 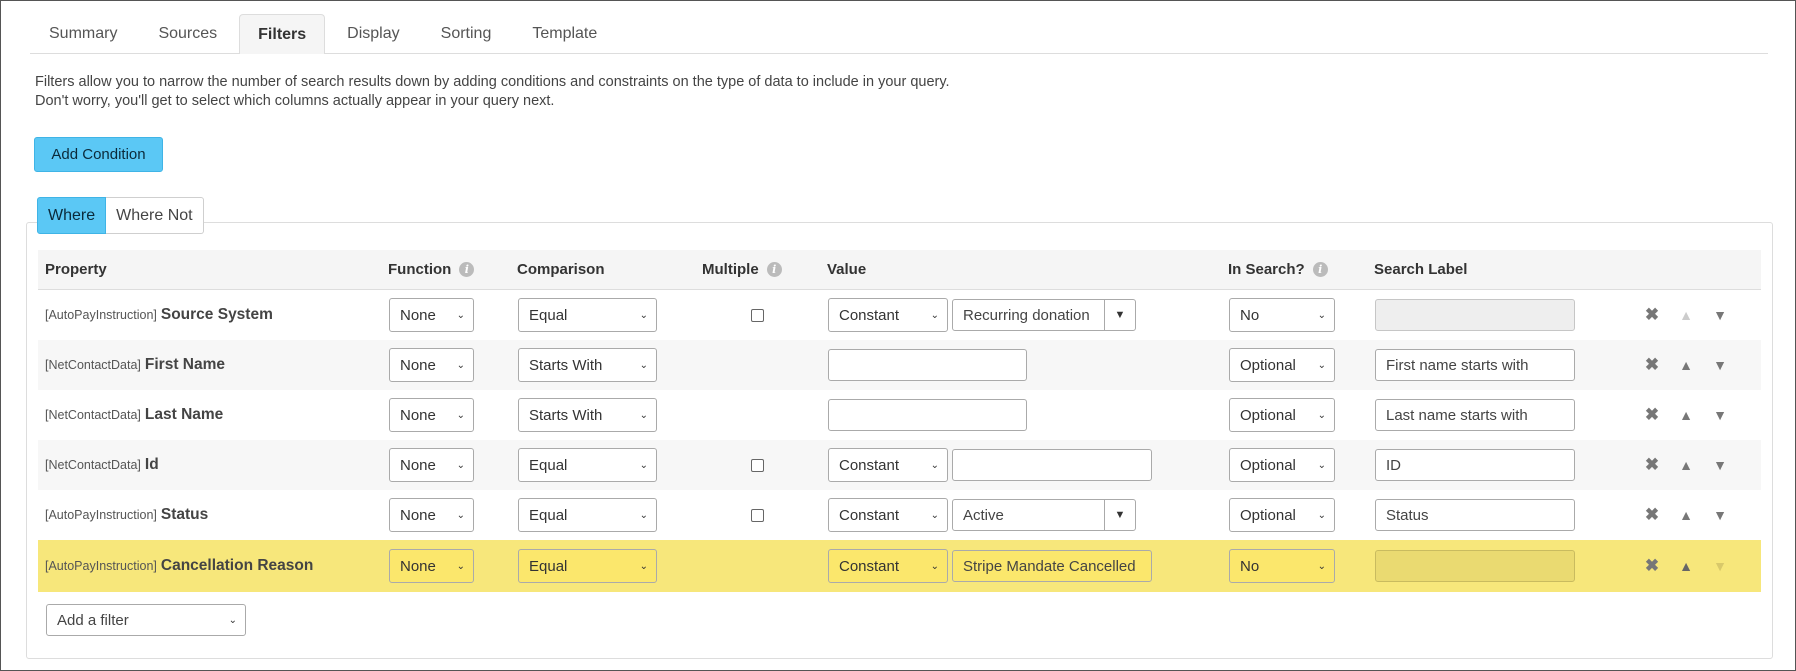 What do you see at coordinates (1475, 515) in the screenshot?
I see `search-label-input: Status` at bounding box center [1475, 515].